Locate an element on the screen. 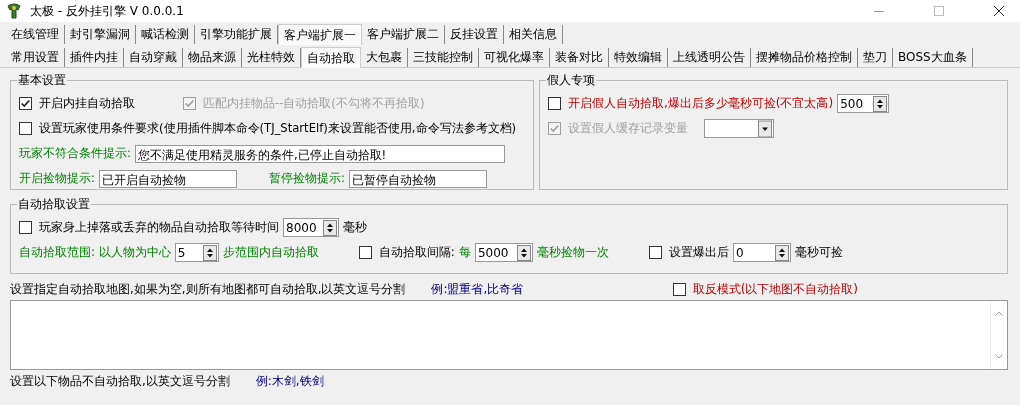 This screenshot has height=405, width=1020. tab: 反挂设置 is located at coordinates (474, 34).